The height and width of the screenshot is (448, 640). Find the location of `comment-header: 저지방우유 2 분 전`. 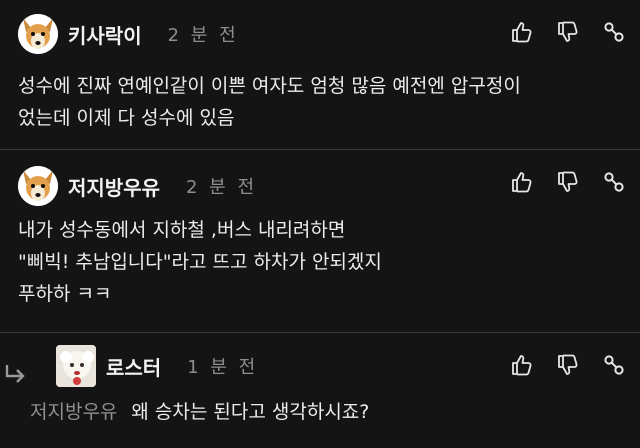

comment-header: 저지방우유 2 분 전 is located at coordinates (137, 186).